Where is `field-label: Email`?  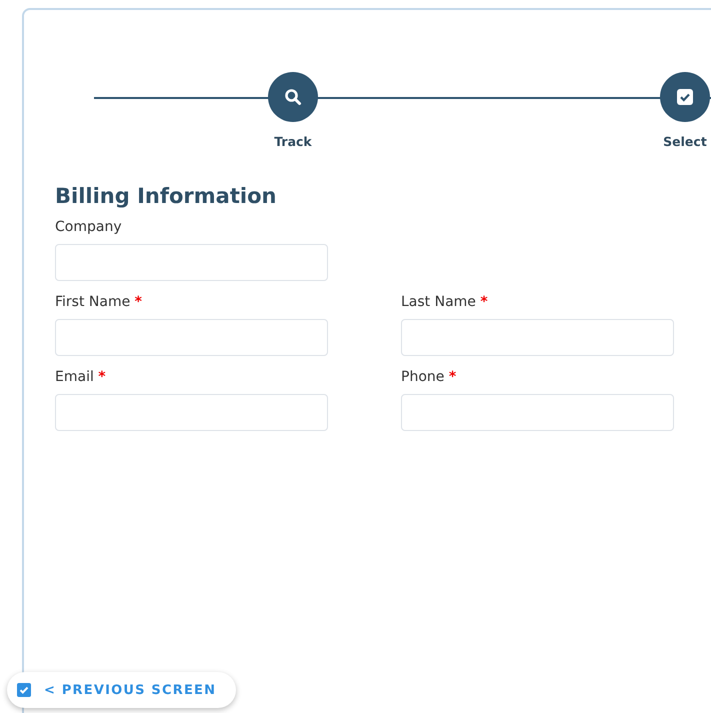
field-label: Email is located at coordinates (75, 377).